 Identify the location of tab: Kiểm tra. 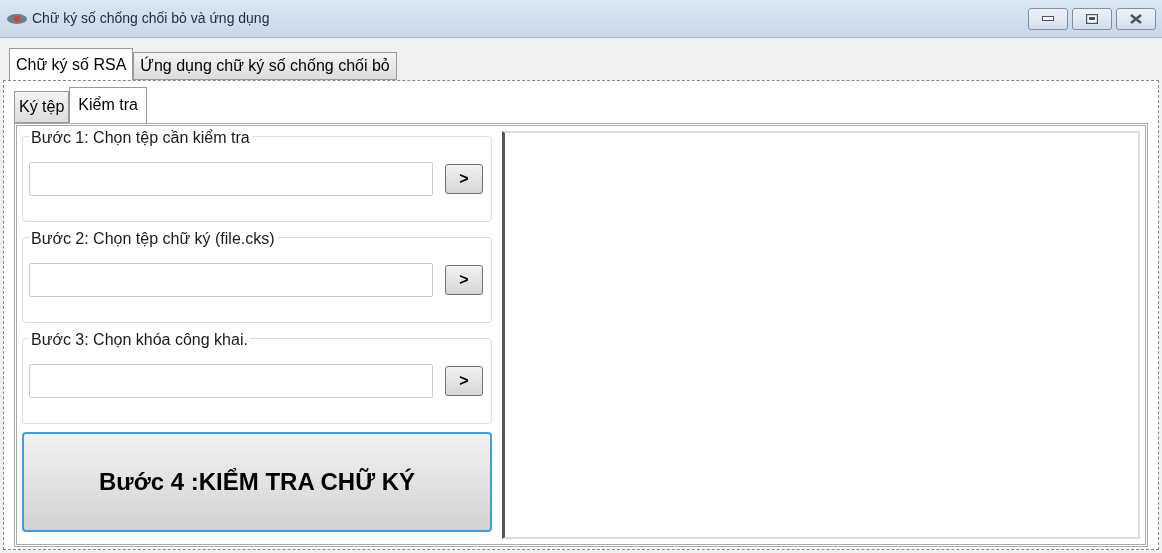
(108, 105).